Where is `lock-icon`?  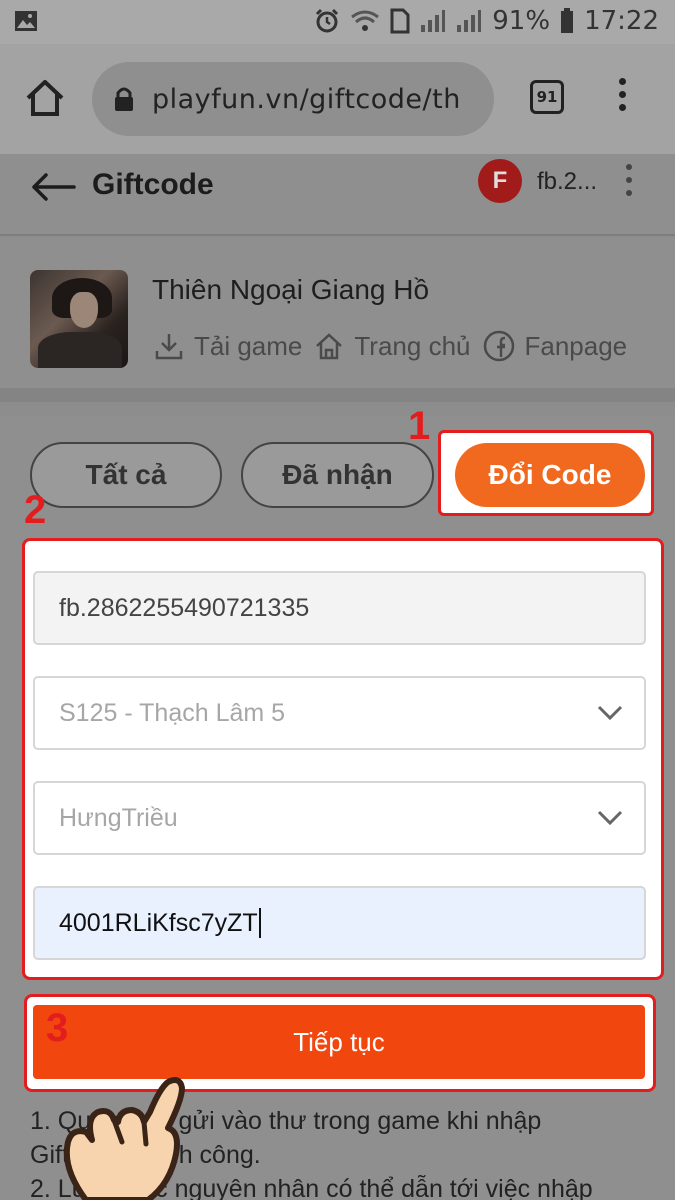
lock-icon is located at coordinates (124, 99).